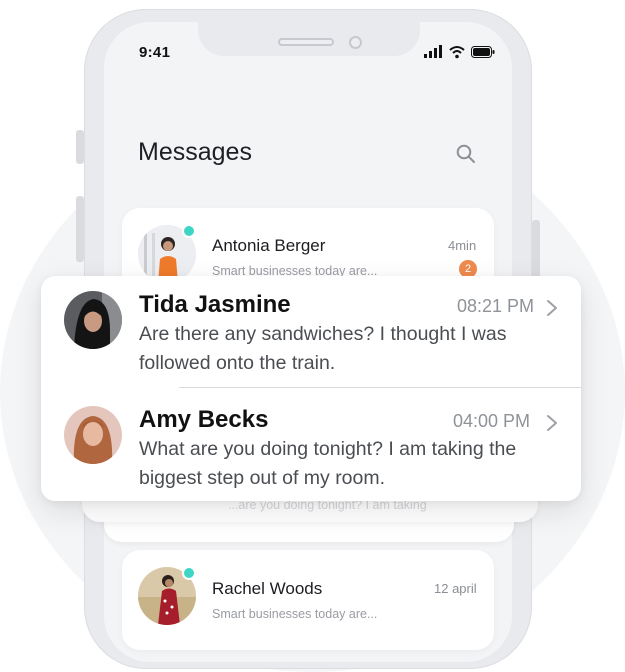  I want to click on contact-name: Amy Becks, so click(204, 419).